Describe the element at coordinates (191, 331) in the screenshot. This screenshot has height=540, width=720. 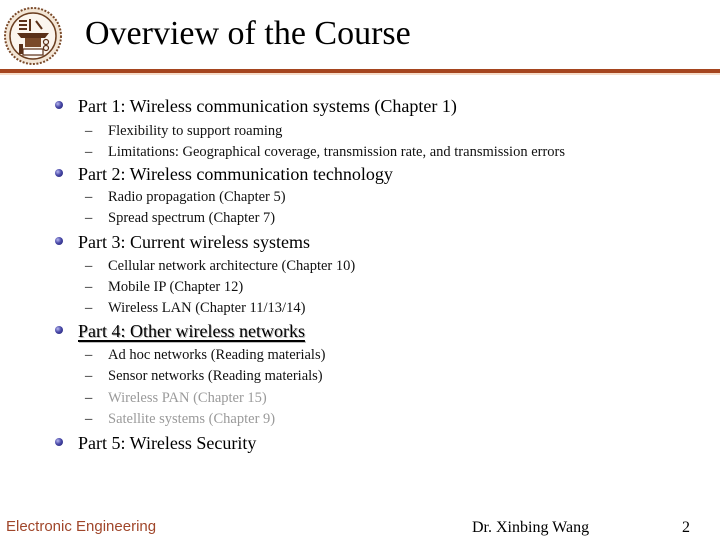
I see `section-heading-highlighted: Part 4: Other wireless networks` at that location.